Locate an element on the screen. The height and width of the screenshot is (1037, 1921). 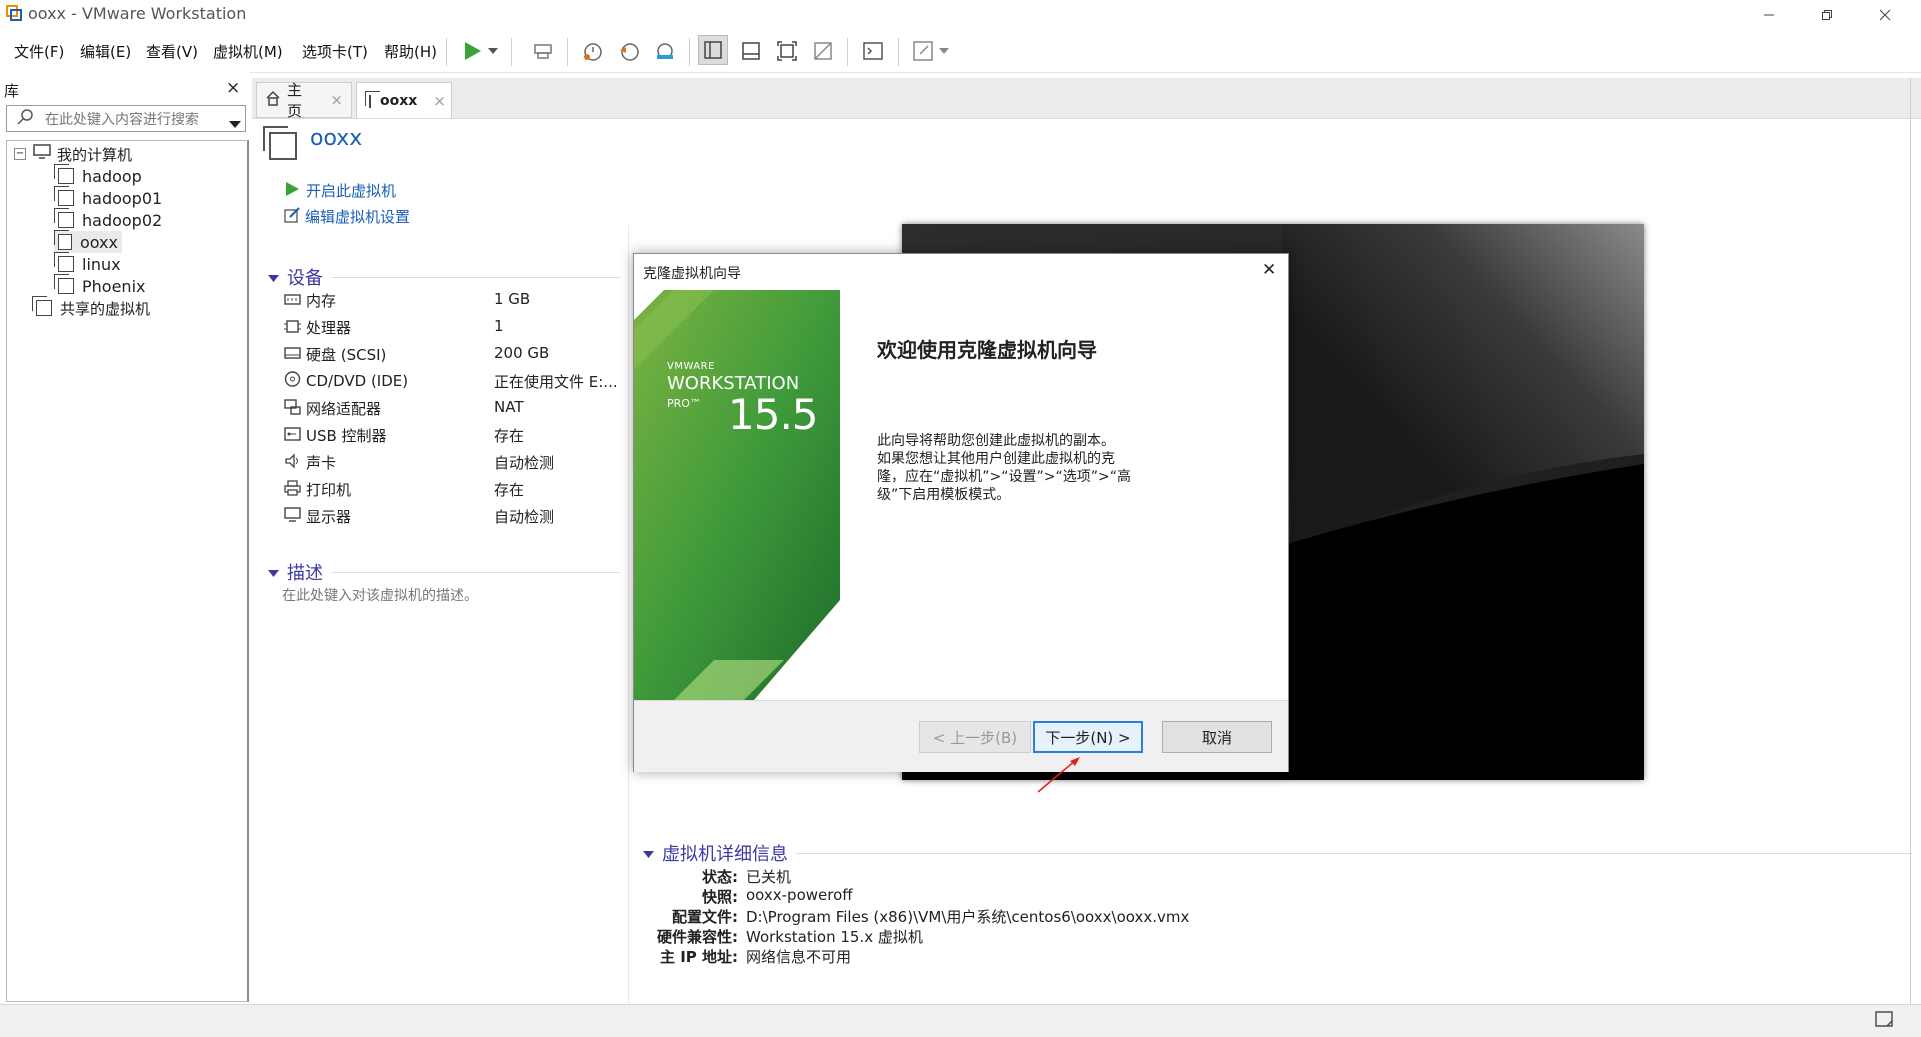
tree-item-vm: hadoop01 is located at coordinates (108, 197).